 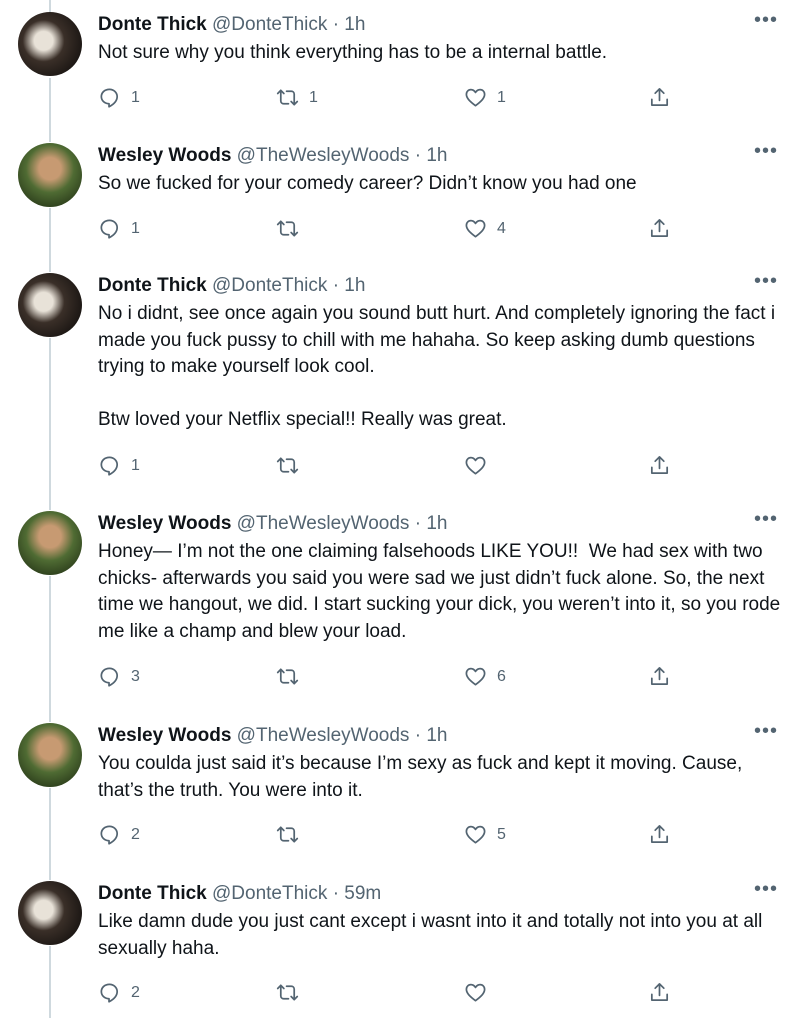 I want to click on timestamp: 59m, so click(x=362, y=893).